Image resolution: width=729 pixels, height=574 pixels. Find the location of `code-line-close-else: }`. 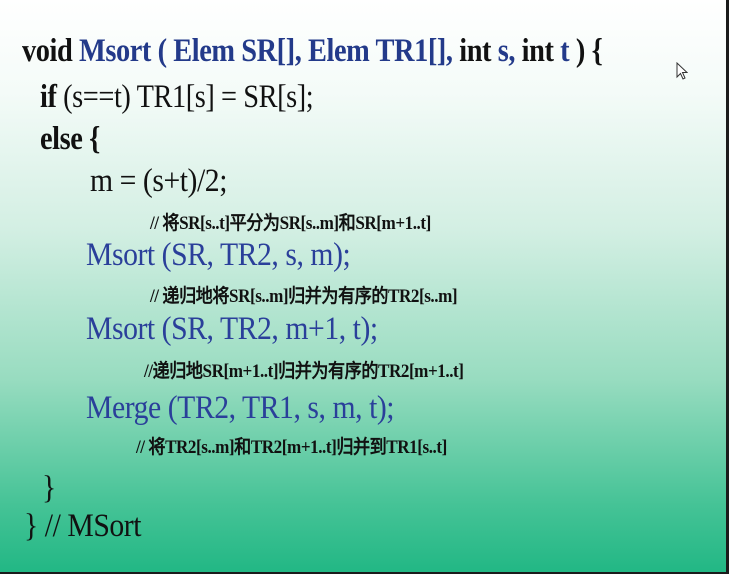

code-line-close-else: } is located at coordinates (49, 488).